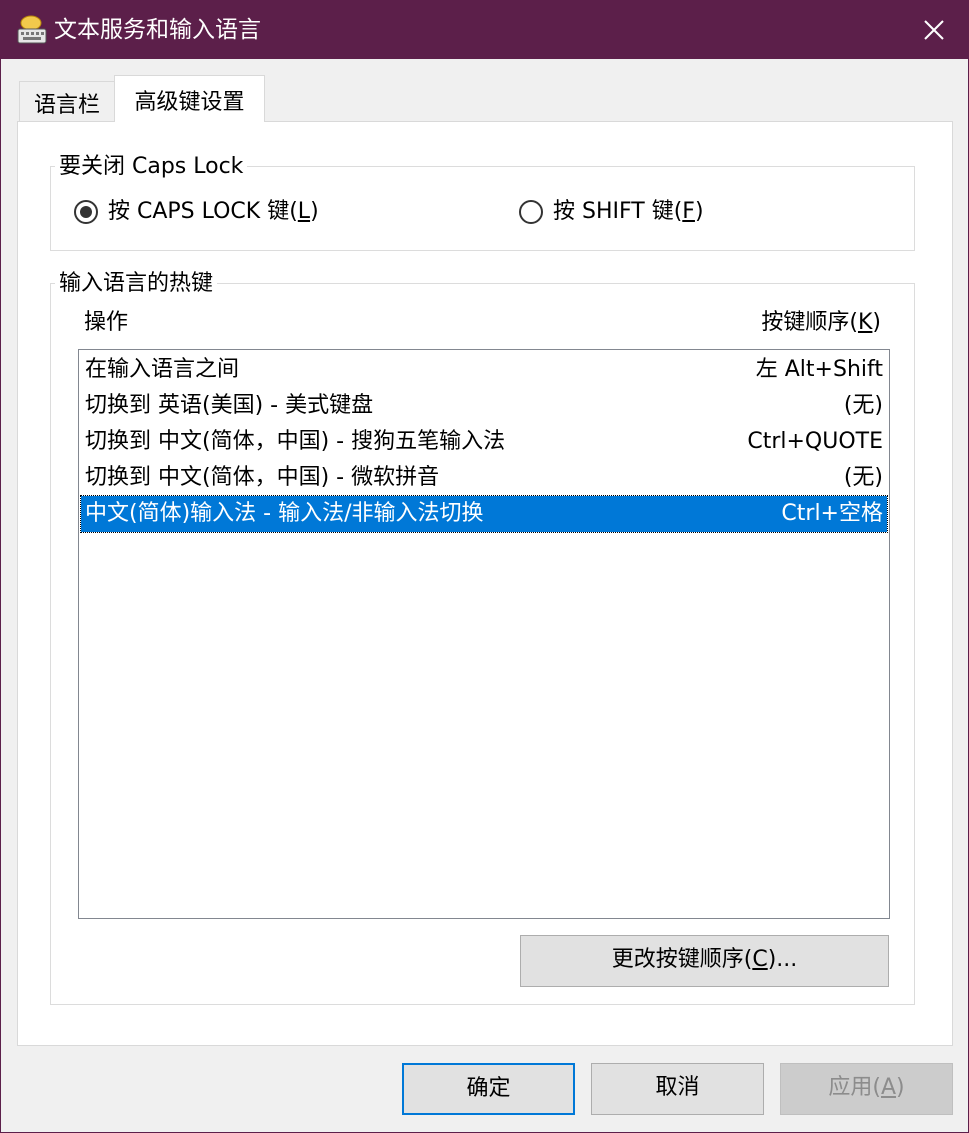  I want to click on tab-advanced-key-settings: 高级键设置, so click(189, 98).